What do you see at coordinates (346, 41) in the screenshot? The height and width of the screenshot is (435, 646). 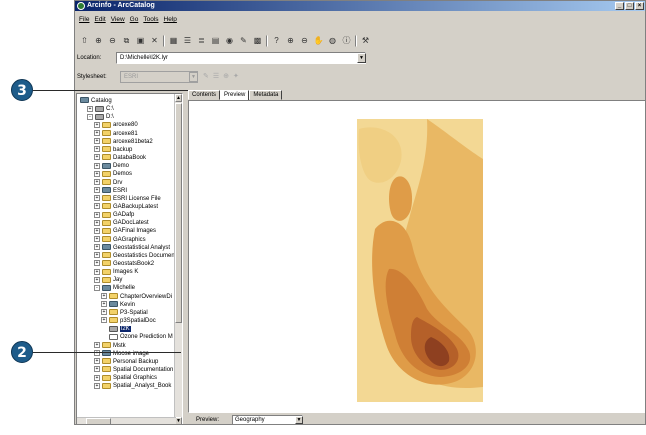 I see `identify-icon: ⓘ` at bounding box center [346, 41].